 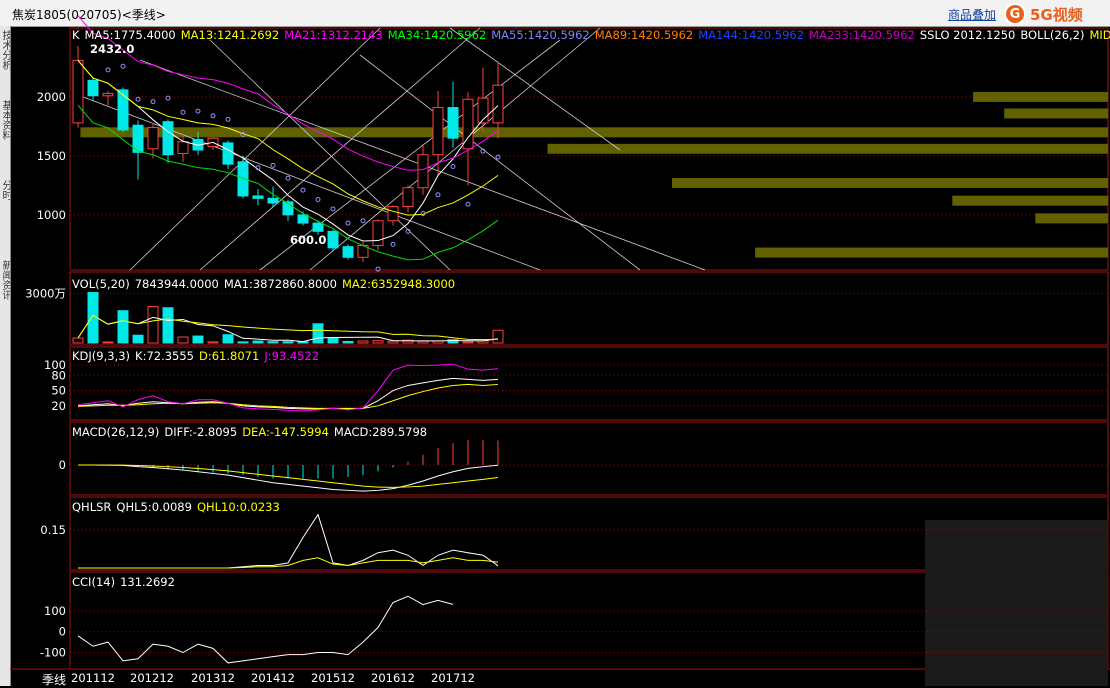 I want to click on legend-label-cci: CCI(14), so click(x=93, y=582).